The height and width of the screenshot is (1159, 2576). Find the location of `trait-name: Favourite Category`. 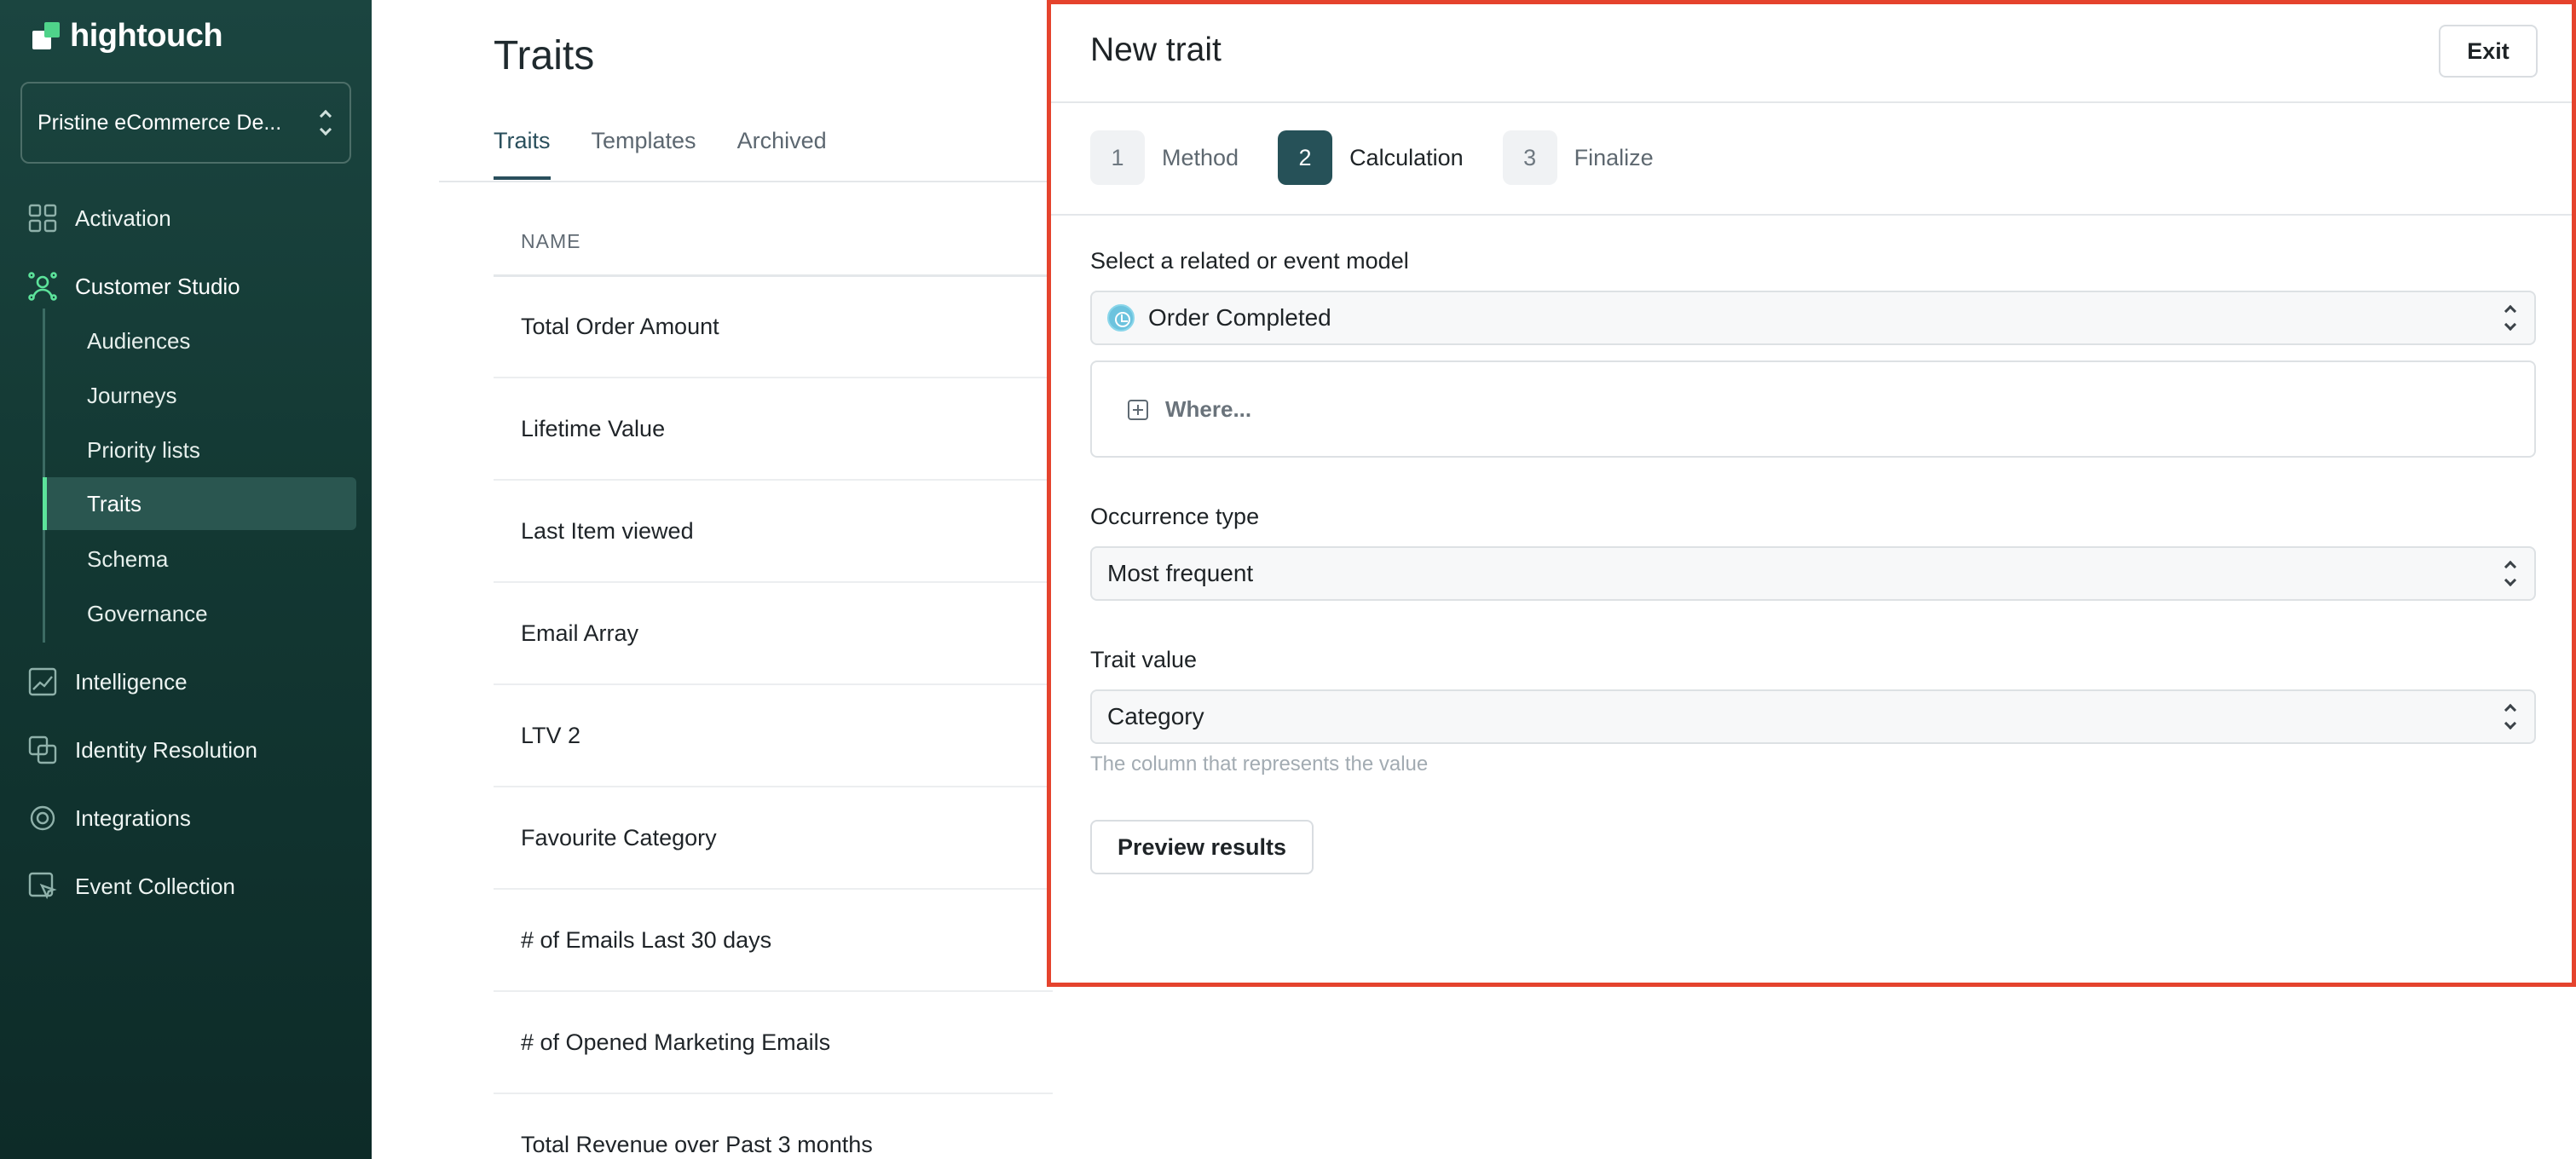

trait-name: Favourite Category is located at coordinates (619, 837).